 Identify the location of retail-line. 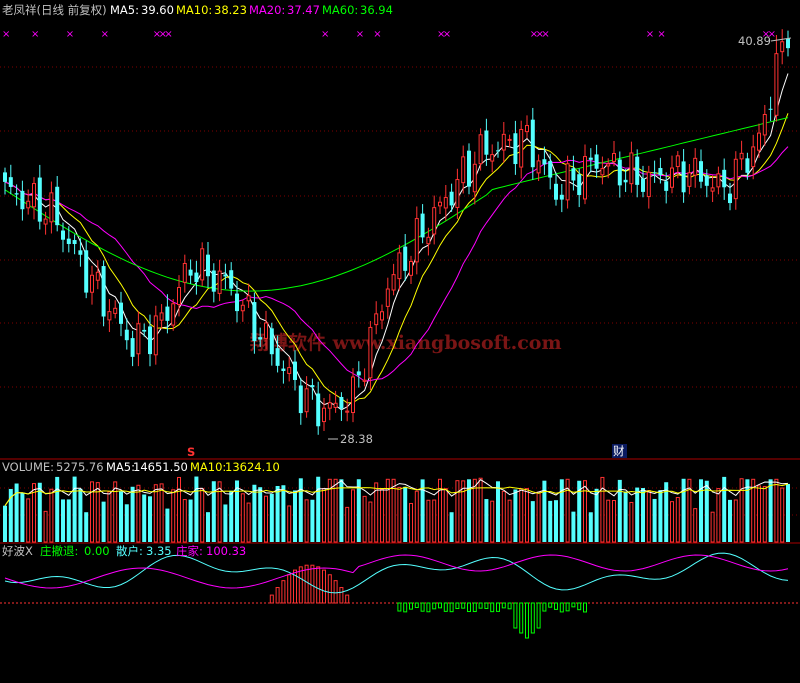
(396, 573).